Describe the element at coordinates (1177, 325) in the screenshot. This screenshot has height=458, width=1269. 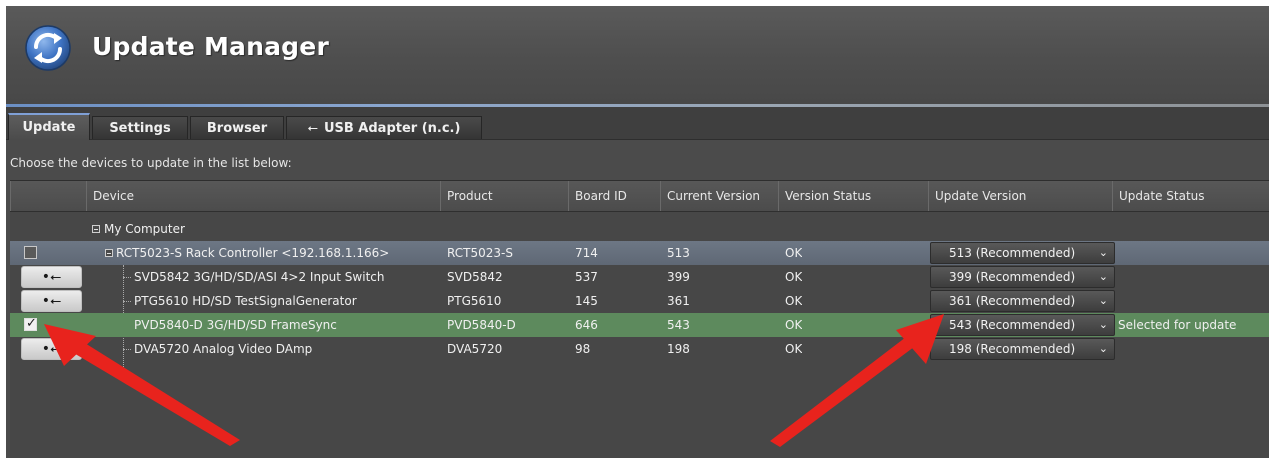
I see `update-status-cell: Selected for update` at that location.